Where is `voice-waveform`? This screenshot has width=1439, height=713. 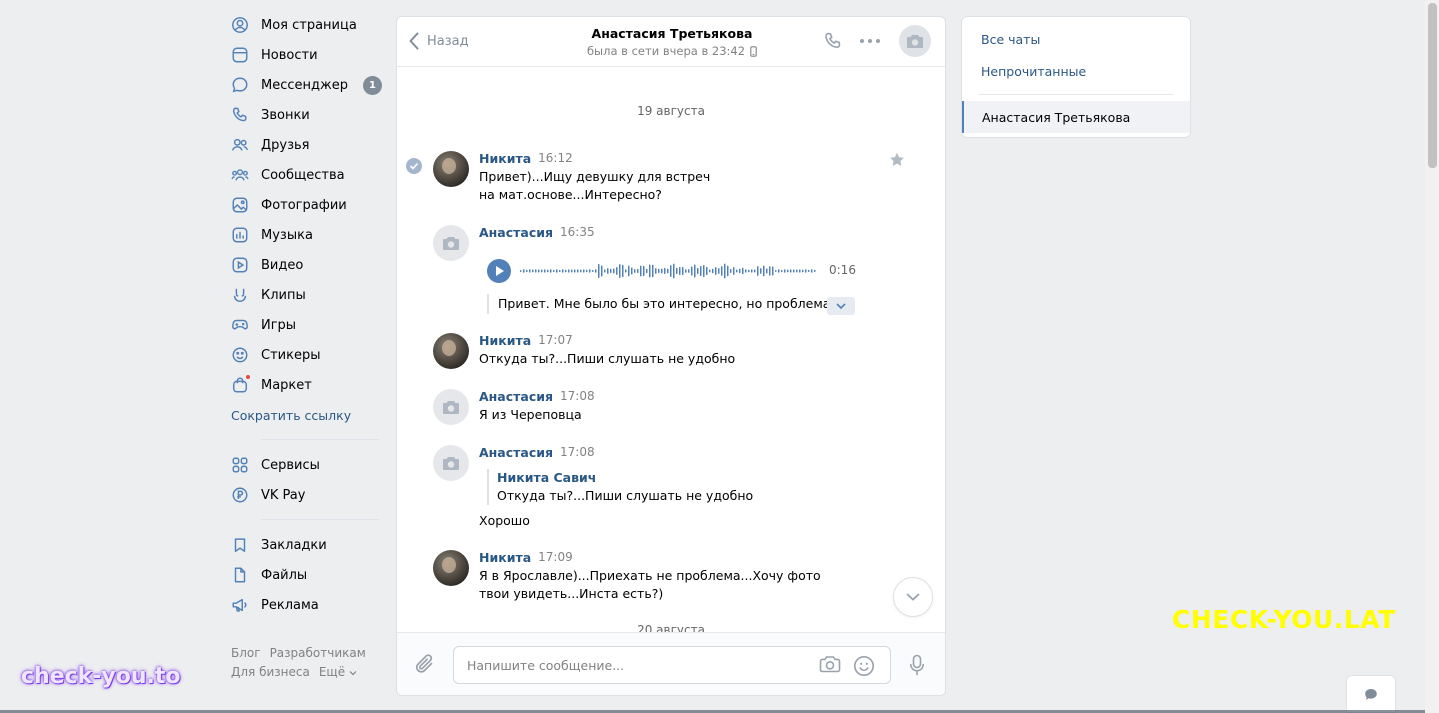 voice-waveform is located at coordinates (668, 271).